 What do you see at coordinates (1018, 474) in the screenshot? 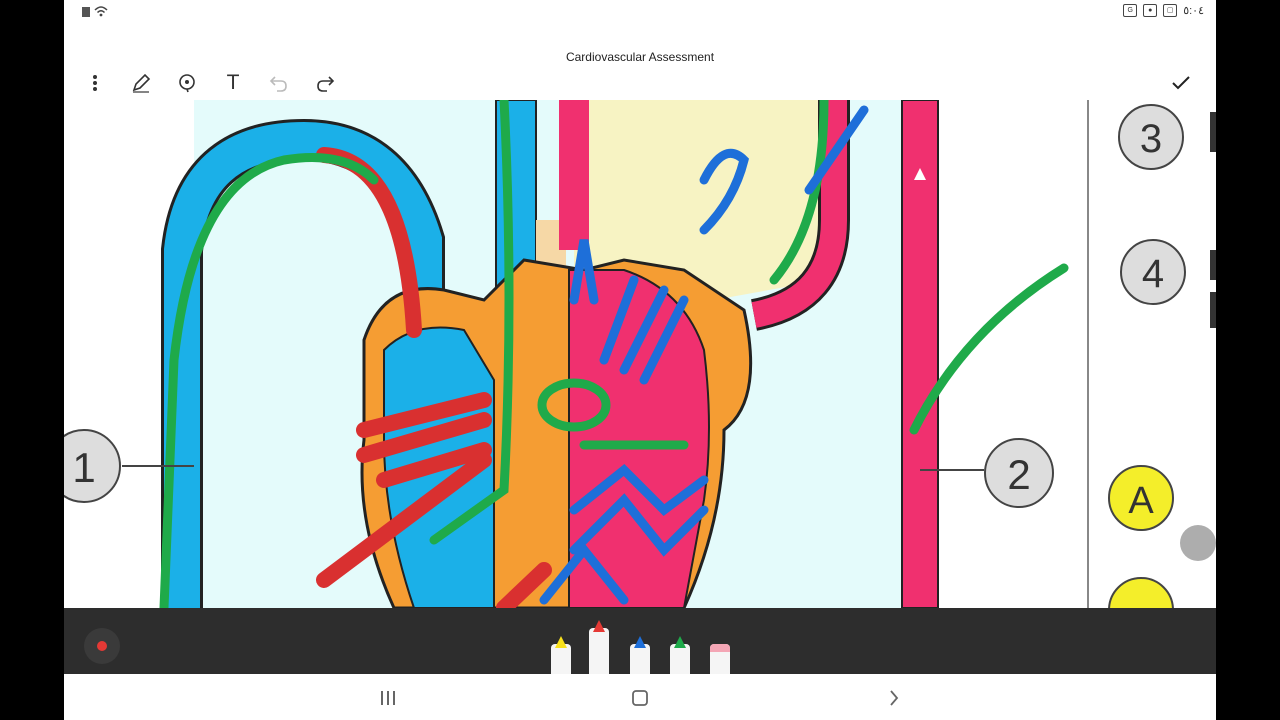
I see `callout-label-2: 2` at bounding box center [1018, 474].